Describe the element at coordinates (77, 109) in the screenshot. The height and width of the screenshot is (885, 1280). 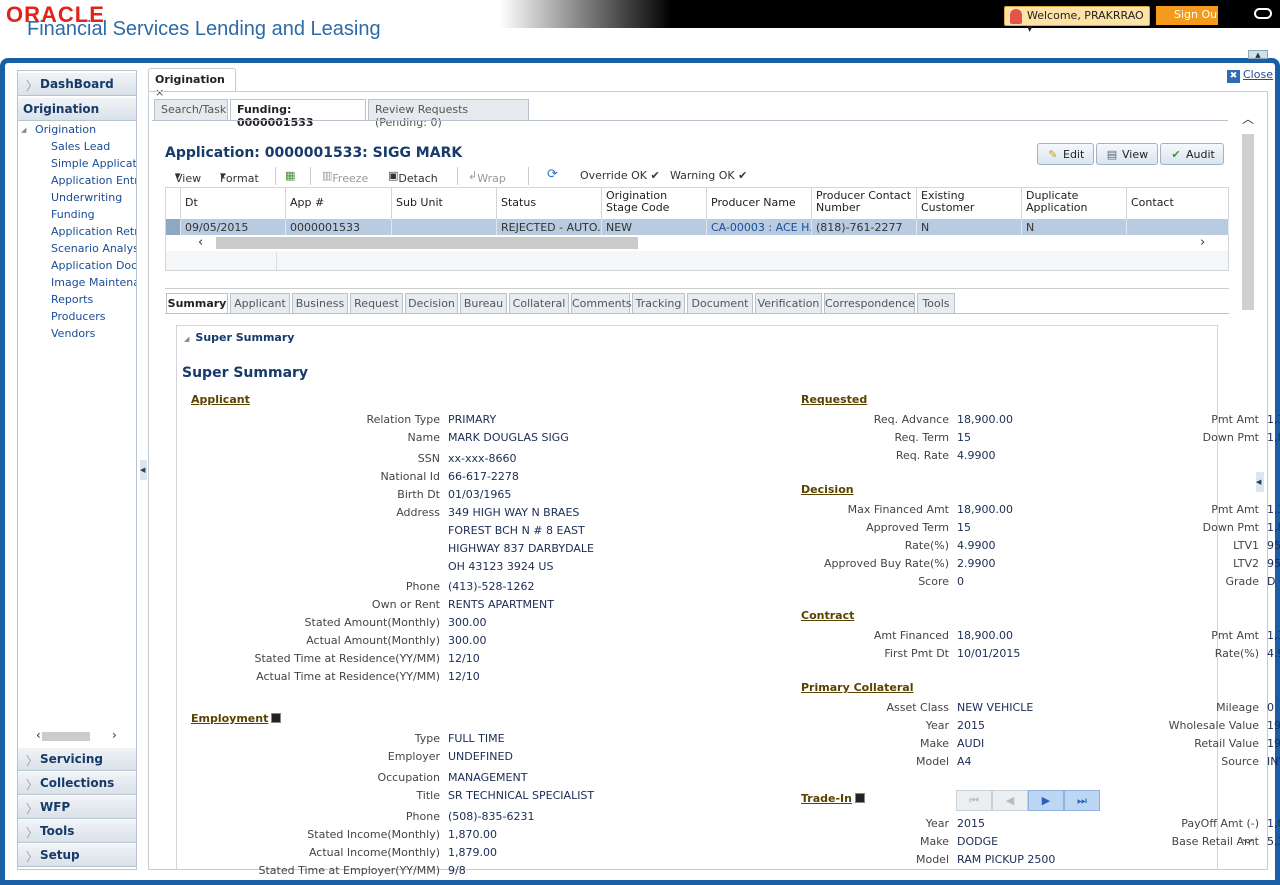
I see `sidebar-origination: Origination` at that location.